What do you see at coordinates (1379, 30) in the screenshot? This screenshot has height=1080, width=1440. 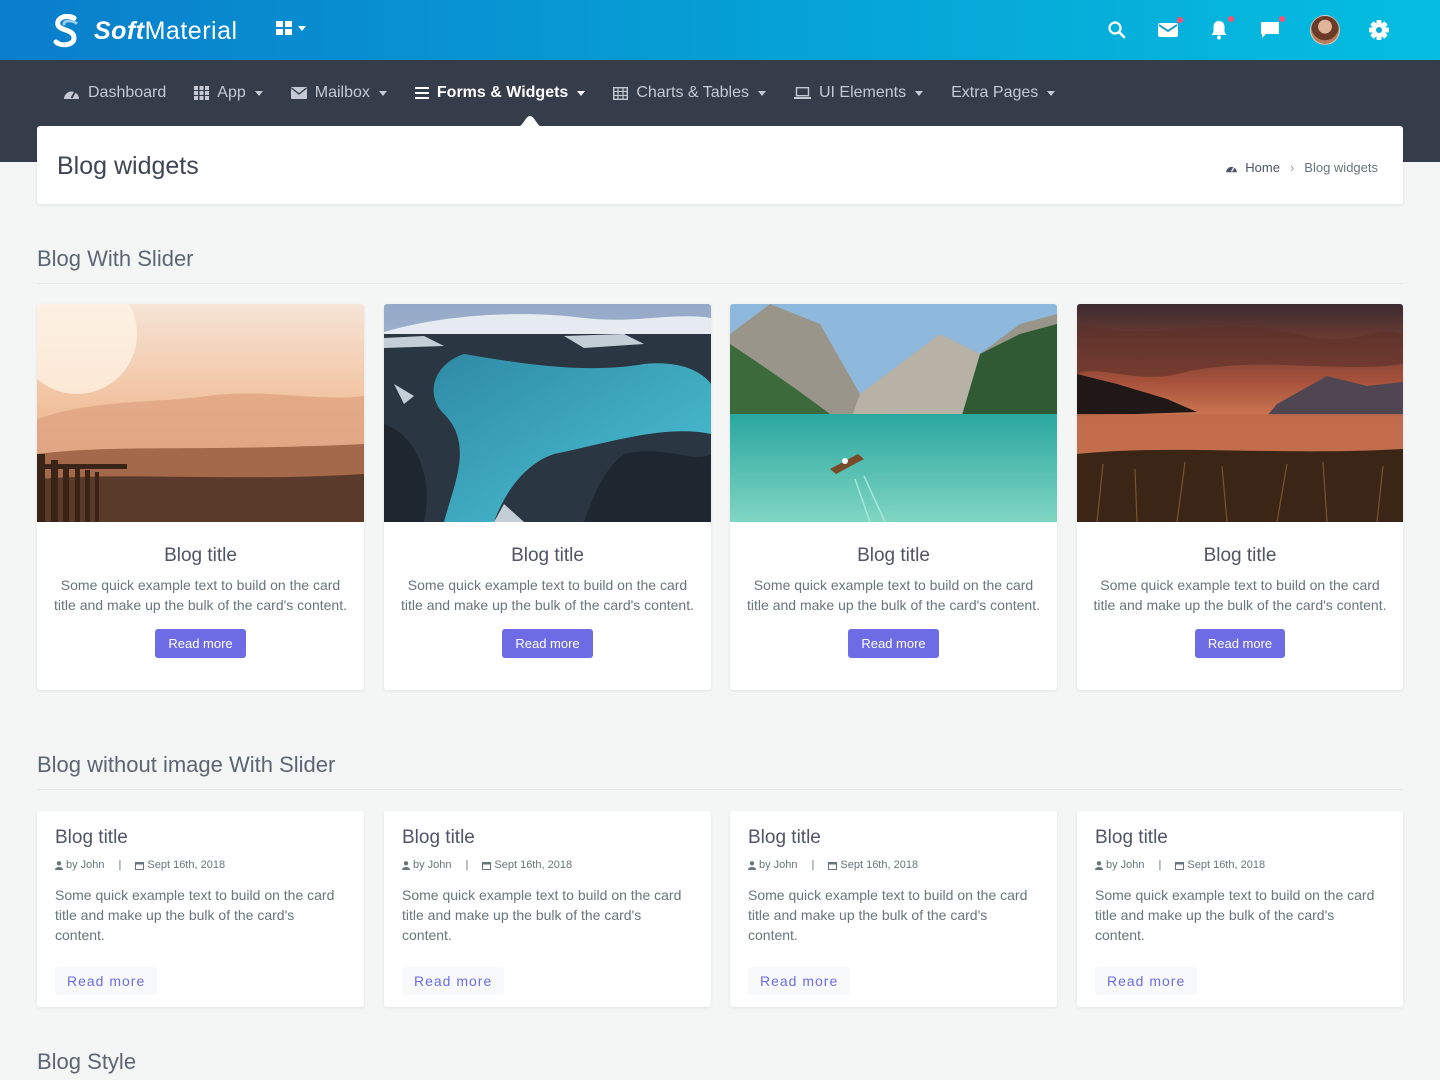 I see `gear-icon` at bounding box center [1379, 30].